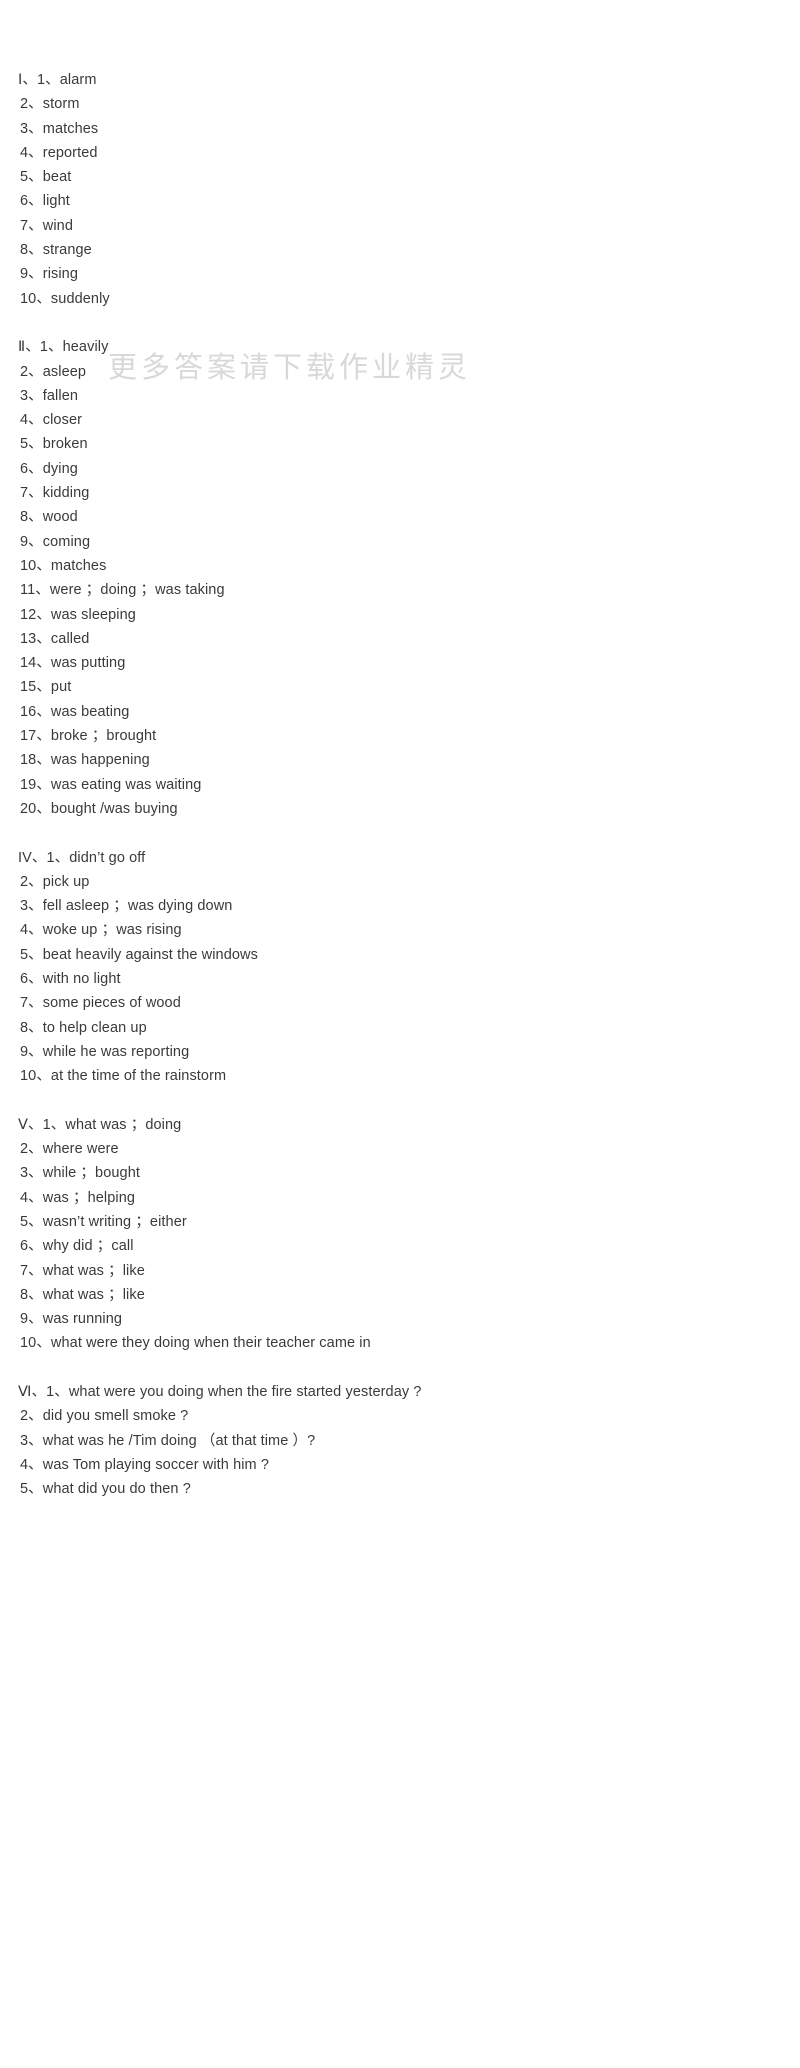  I want to click on answer-line: 14、was putting, so click(73, 663).